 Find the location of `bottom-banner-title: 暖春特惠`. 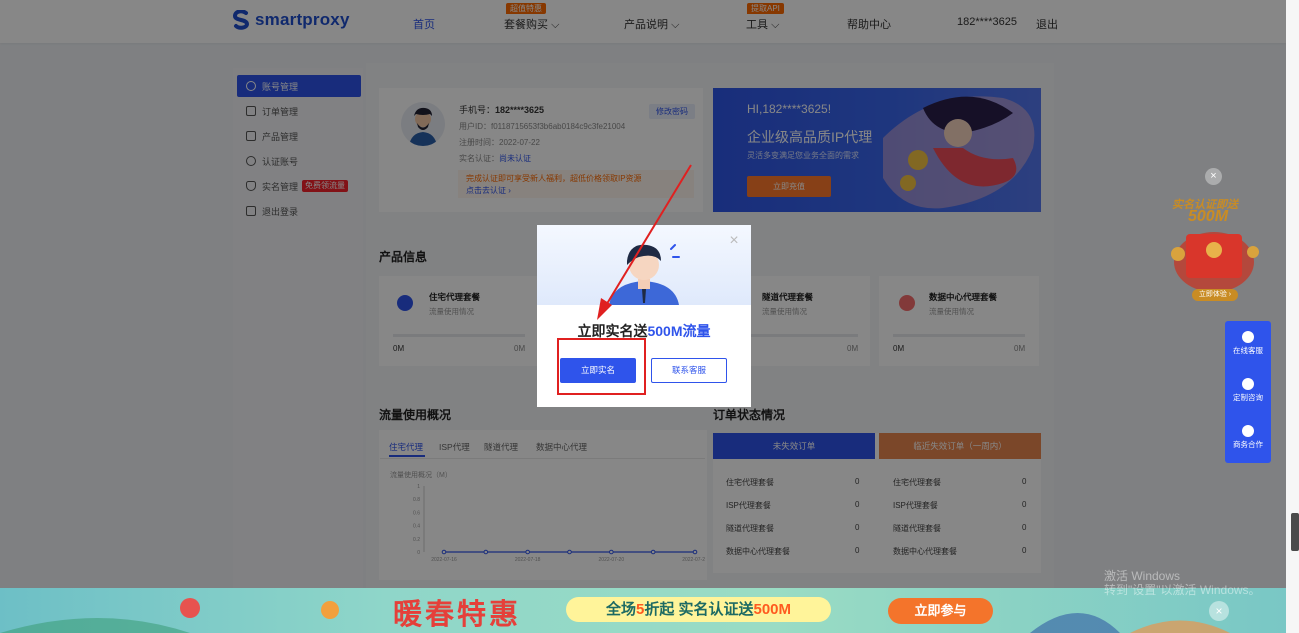

bottom-banner-title: 暖春特惠 is located at coordinates (457, 615).